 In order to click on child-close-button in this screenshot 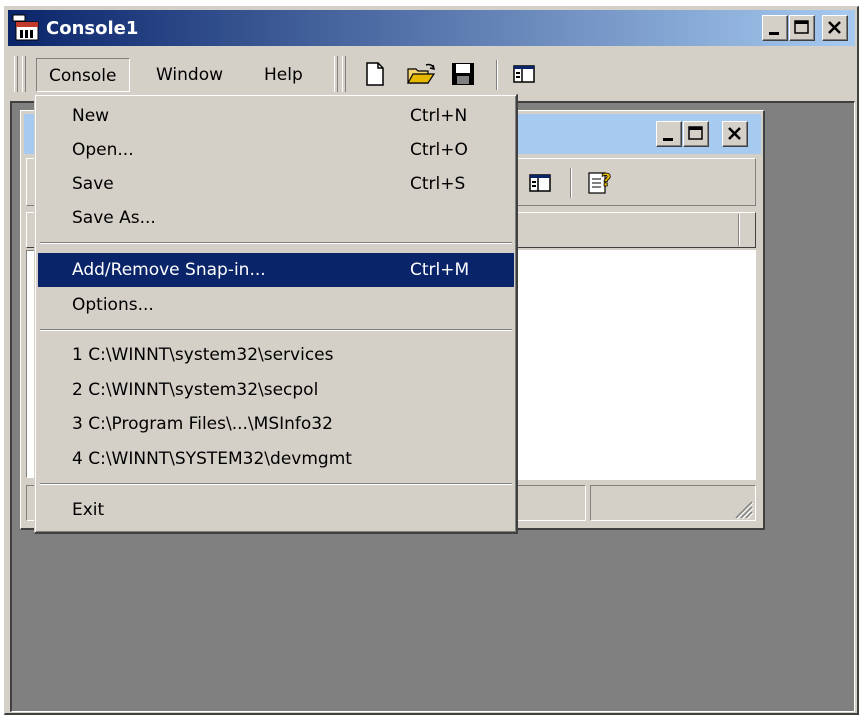, I will do `click(735, 134)`.